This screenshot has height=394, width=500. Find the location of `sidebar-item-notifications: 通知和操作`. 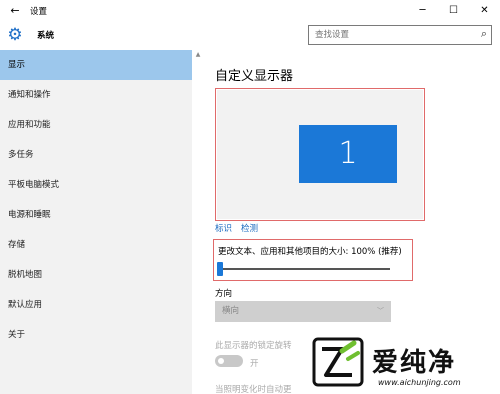

sidebar-item-notifications: 通知和操作 is located at coordinates (96, 95).